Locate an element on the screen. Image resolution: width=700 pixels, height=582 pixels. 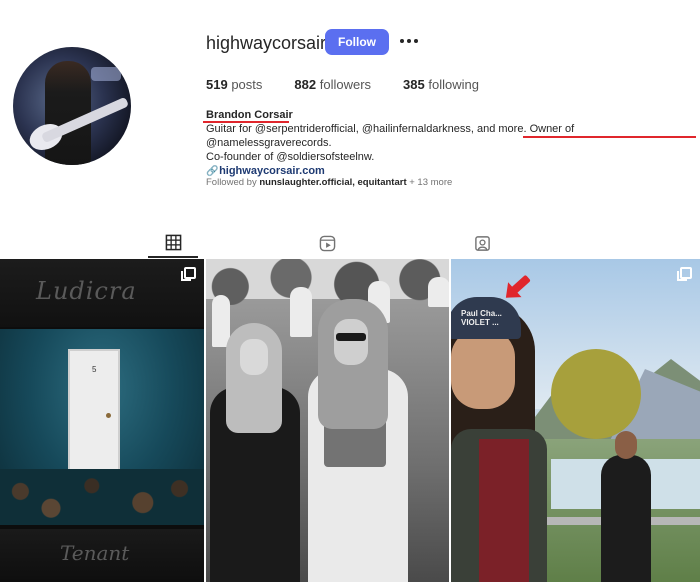
reels-icon is located at coordinates (327, 243).